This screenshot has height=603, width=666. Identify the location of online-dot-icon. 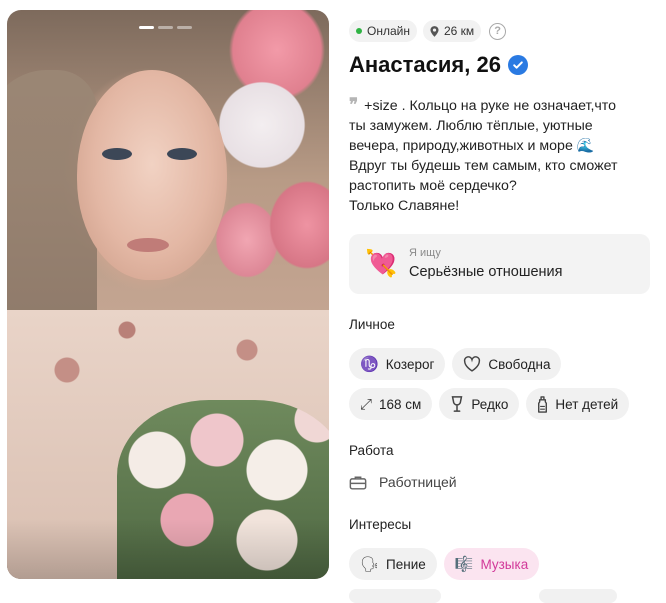
(359, 31).